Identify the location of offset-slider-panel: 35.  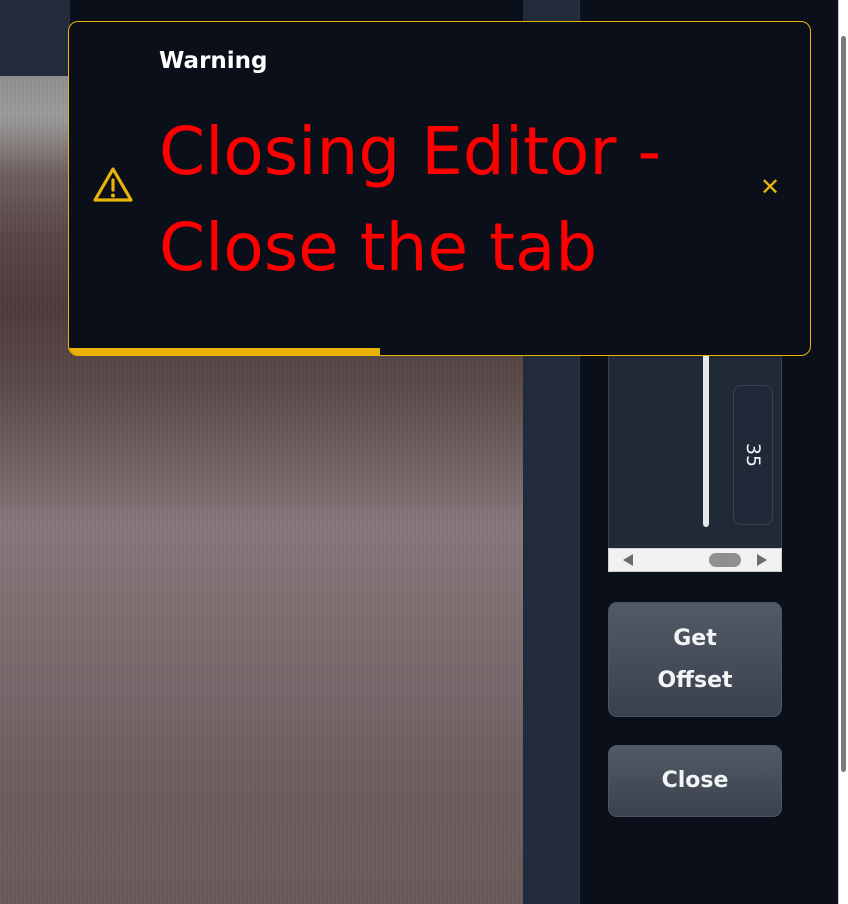
(695, 449).